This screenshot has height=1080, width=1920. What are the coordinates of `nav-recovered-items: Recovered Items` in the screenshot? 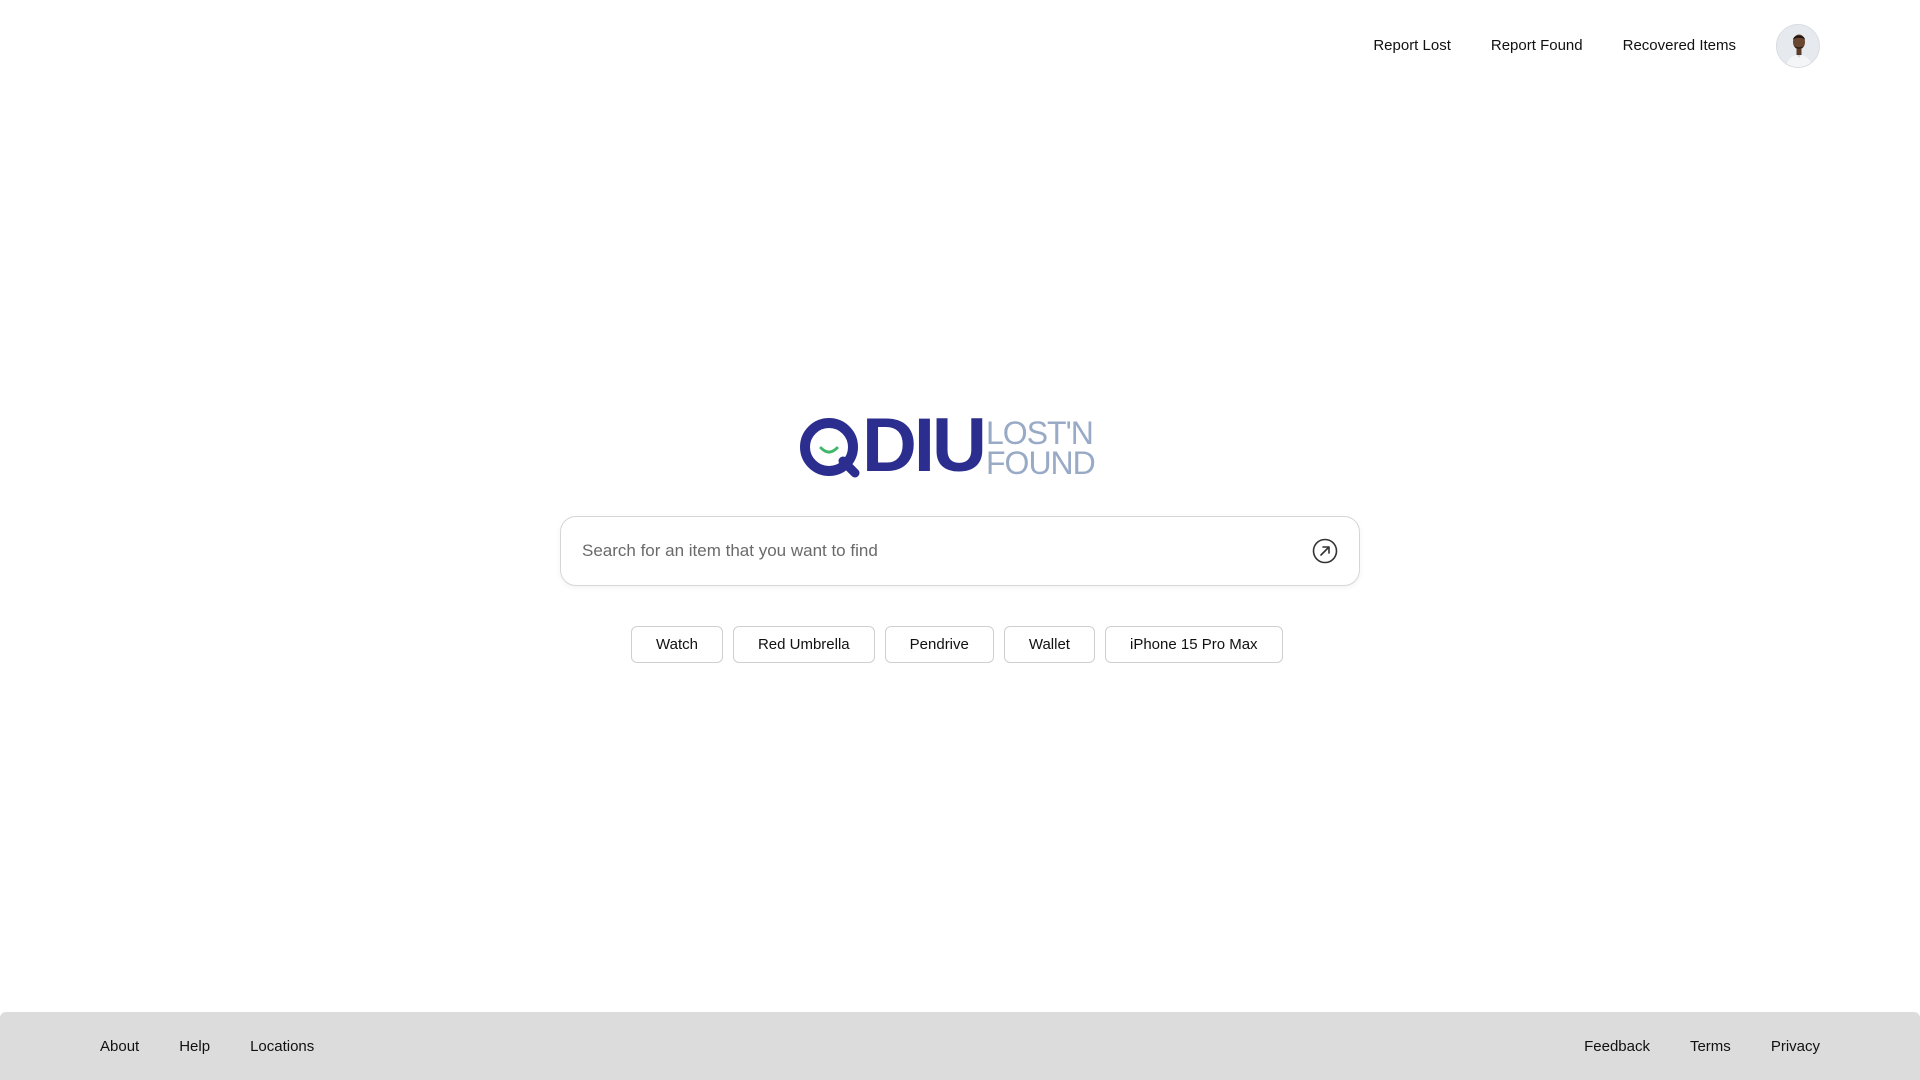 It's located at (1679, 46).